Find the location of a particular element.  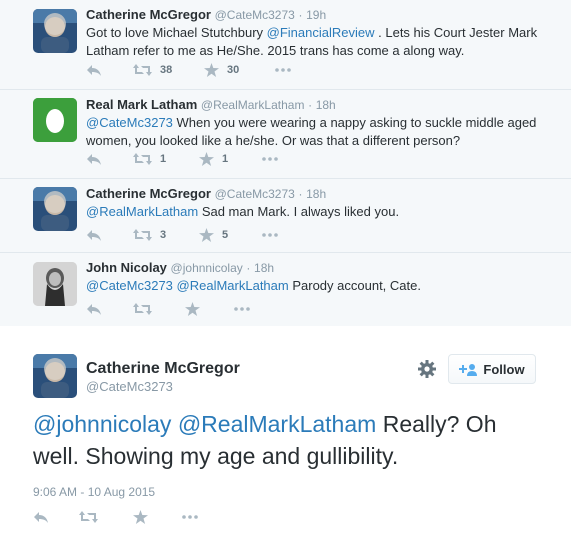

egg-icon is located at coordinates (55, 120).